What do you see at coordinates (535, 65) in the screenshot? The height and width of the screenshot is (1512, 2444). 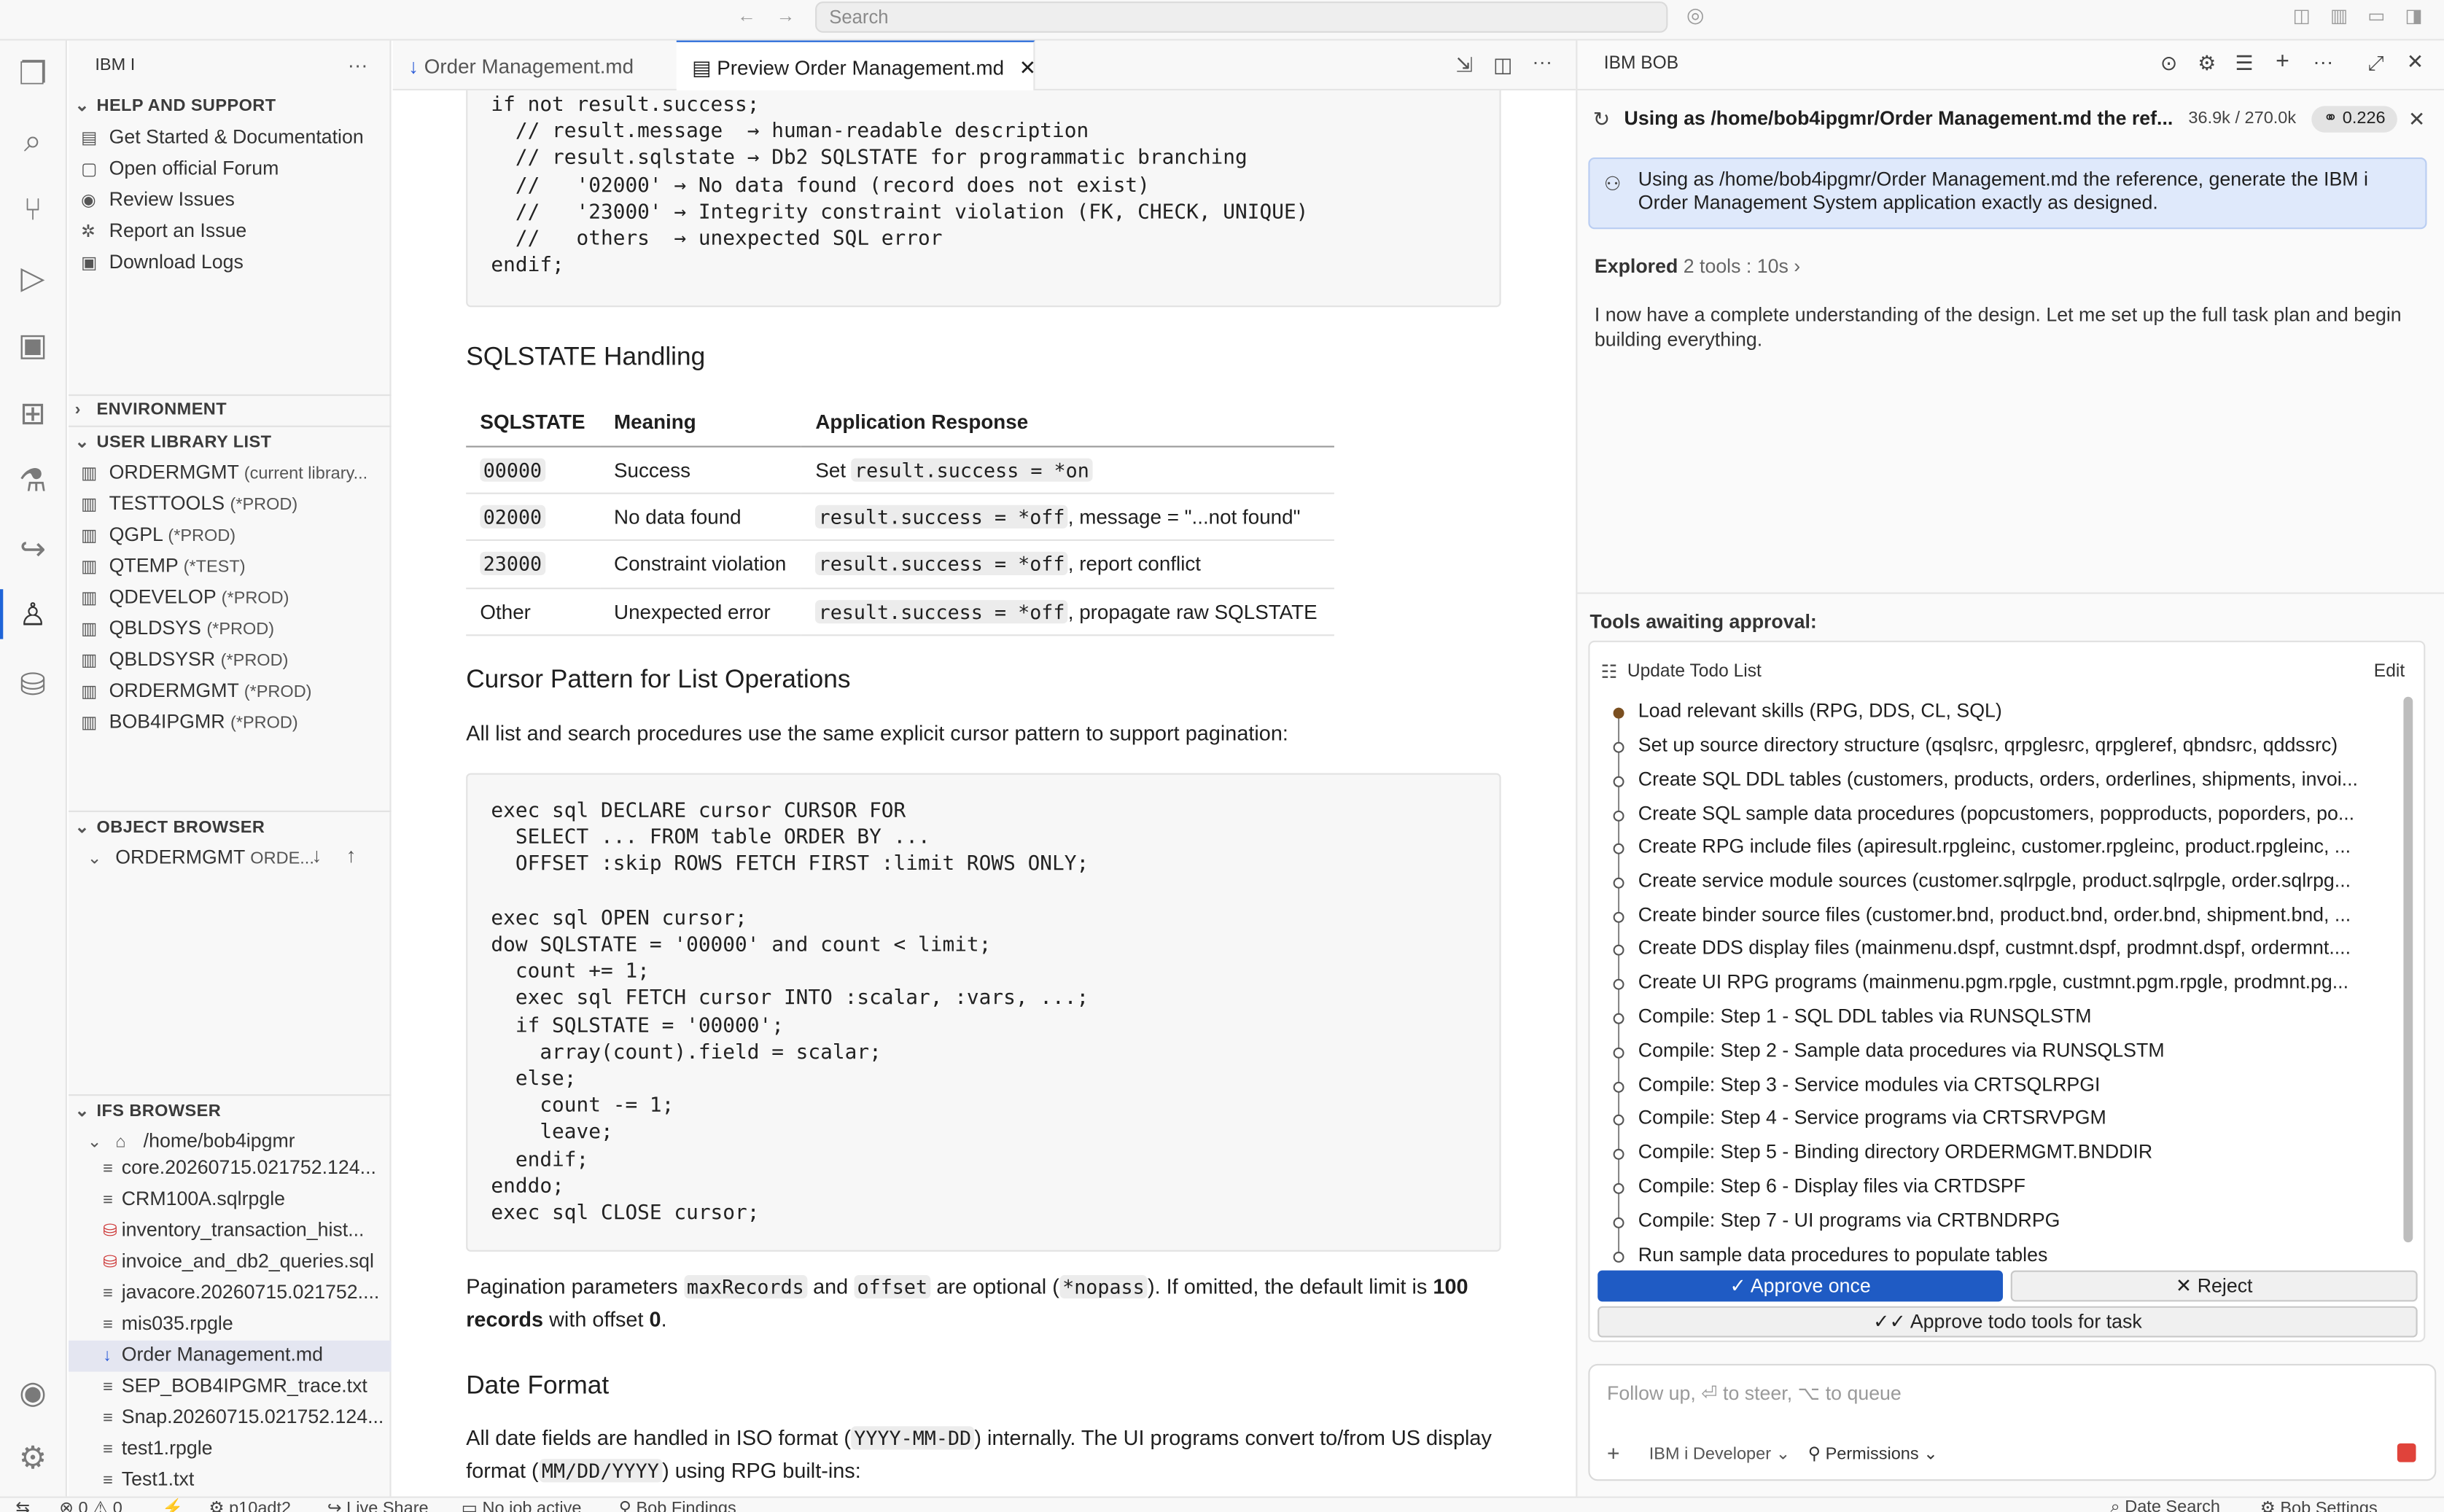 I see `tab-order-management-md: ↓ Order Management.md` at bounding box center [535, 65].